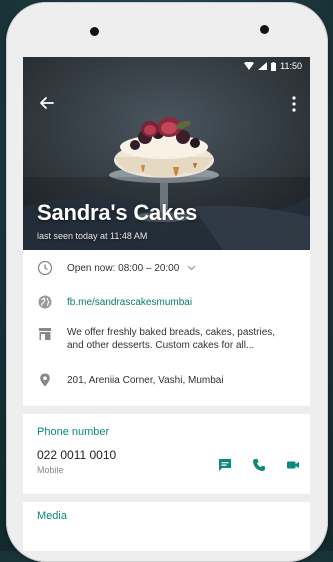 This screenshot has width=333, height=562. Describe the element at coordinates (92, 236) in the screenshot. I see `last-seen: last seen today at 11:48 AM` at that location.